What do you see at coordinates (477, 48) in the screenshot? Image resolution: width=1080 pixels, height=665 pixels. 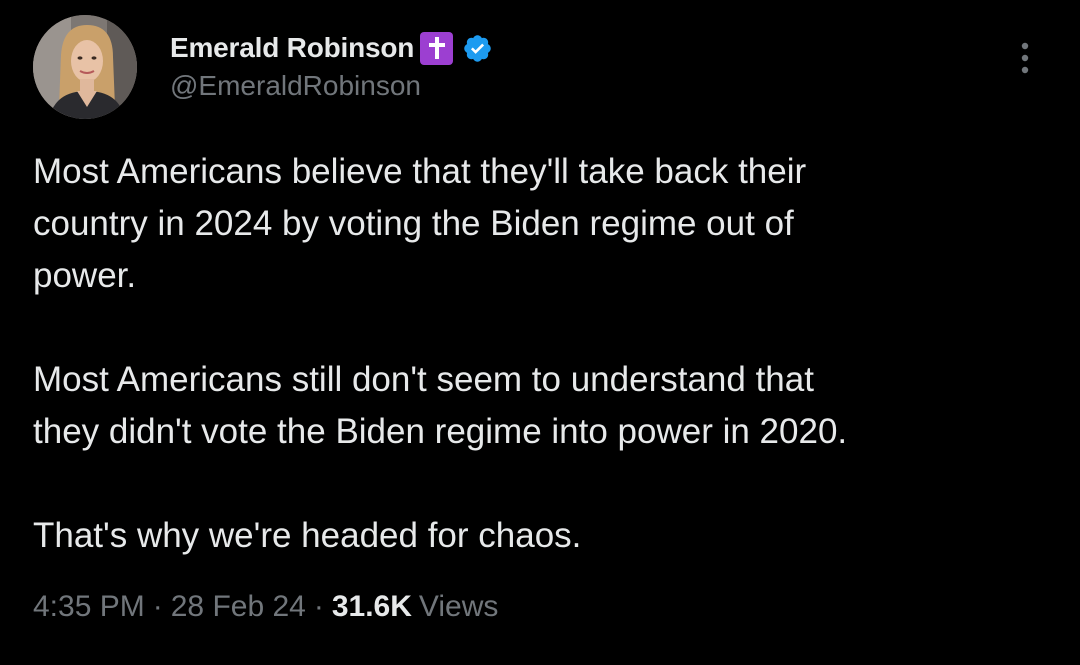 I see `verified-checkmark-icon` at bounding box center [477, 48].